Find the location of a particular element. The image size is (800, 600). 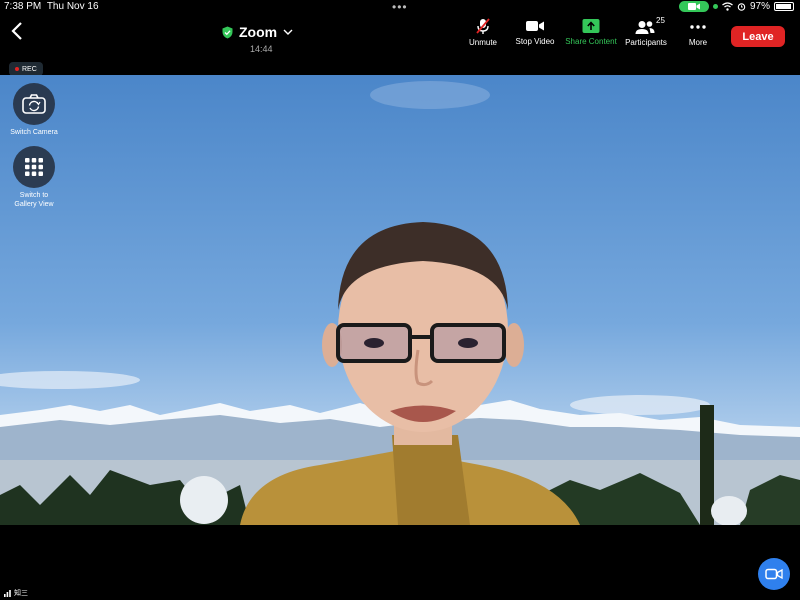

switch-camera-label: Switch Camera is located at coordinates (34, 132).